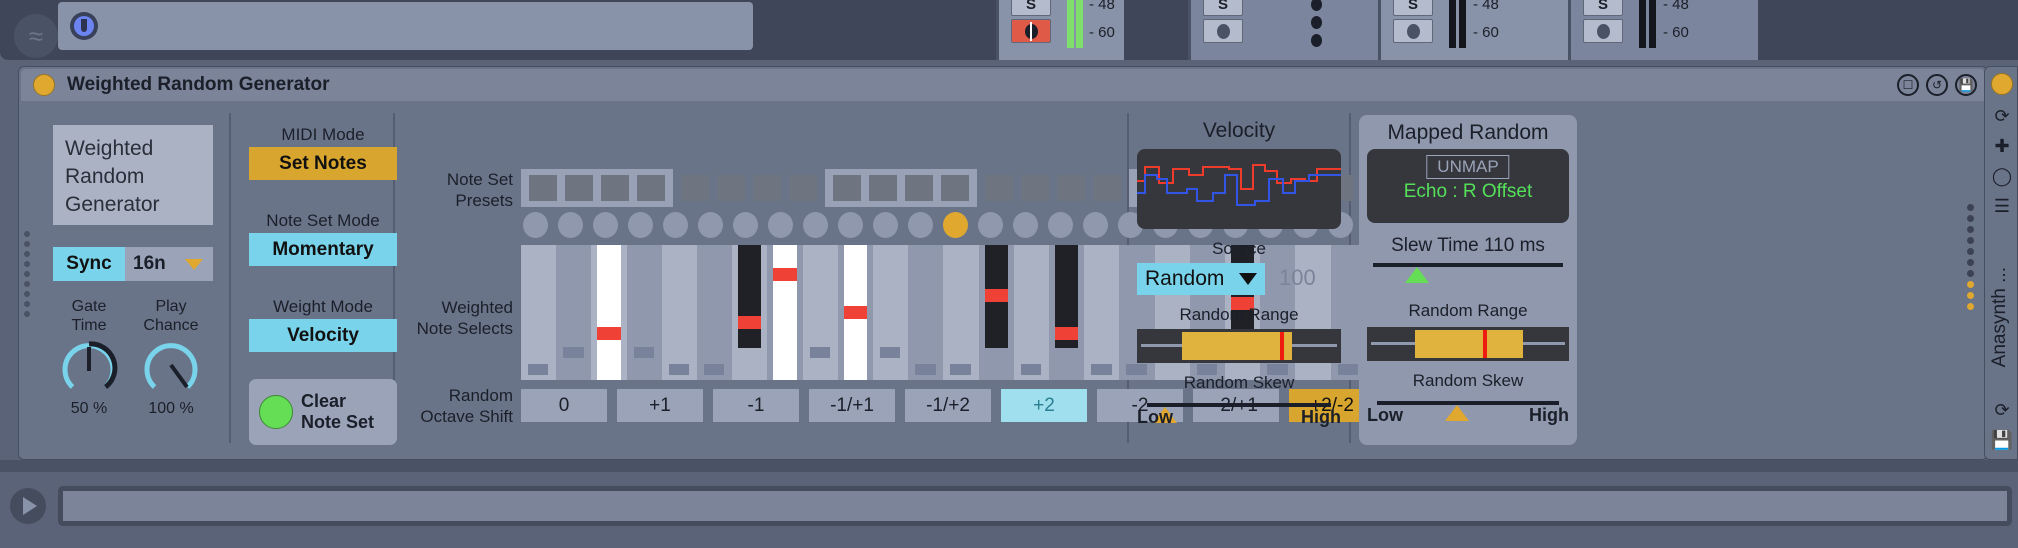 Image resolution: width=2018 pixels, height=548 pixels. What do you see at coordinates (1035, 506) in the screenshot?
I see `bottom-lane` at bounding box center [1035, 506].